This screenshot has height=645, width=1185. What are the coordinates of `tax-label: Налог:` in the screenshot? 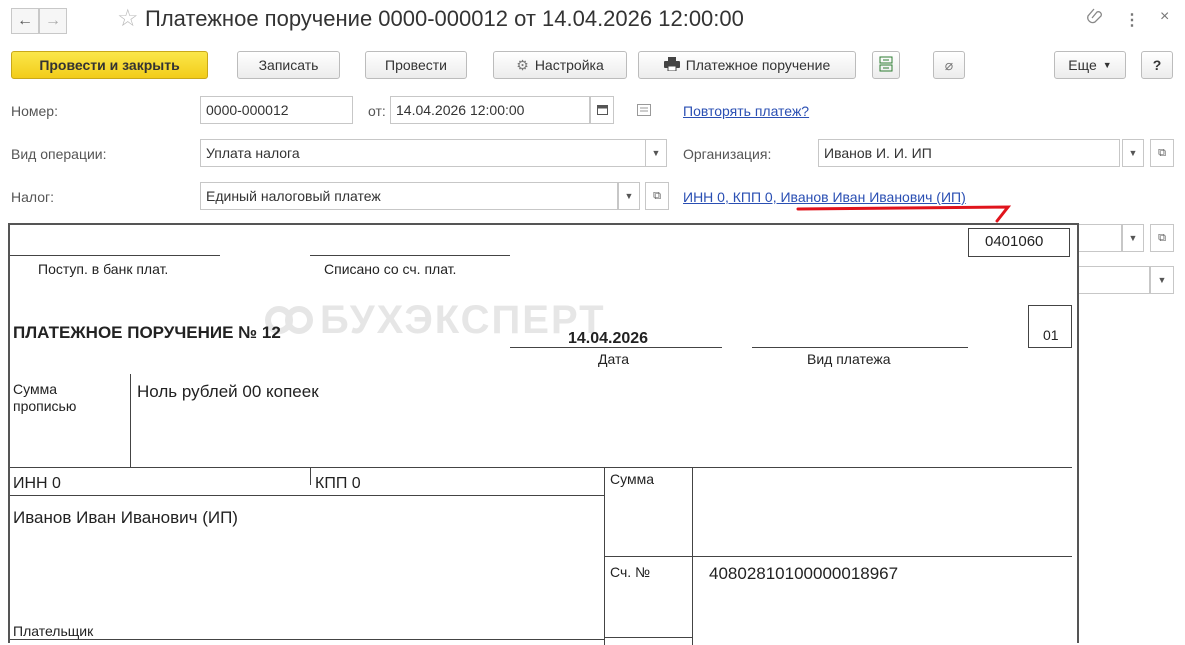 It's located at (33, 197).